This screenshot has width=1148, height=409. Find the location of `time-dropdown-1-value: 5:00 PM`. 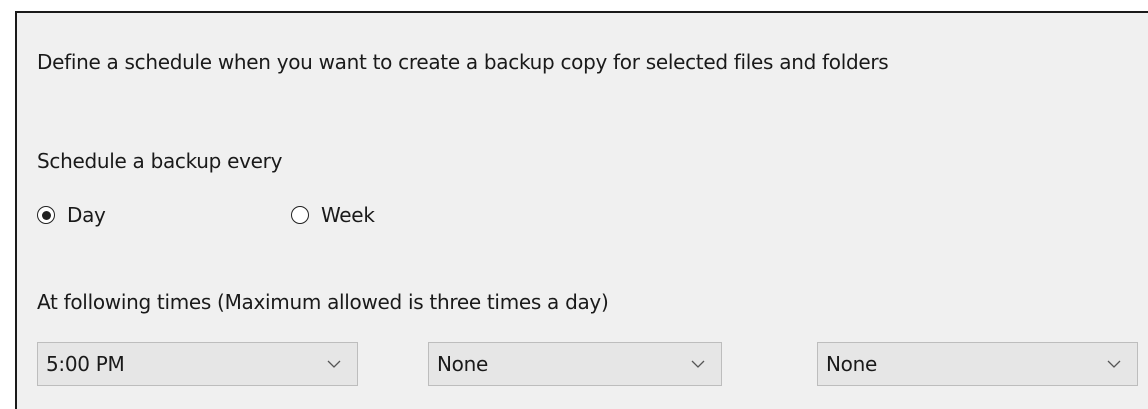

time-dropdown-1-value: 5:00 PM is located at coordinates (85, 364).